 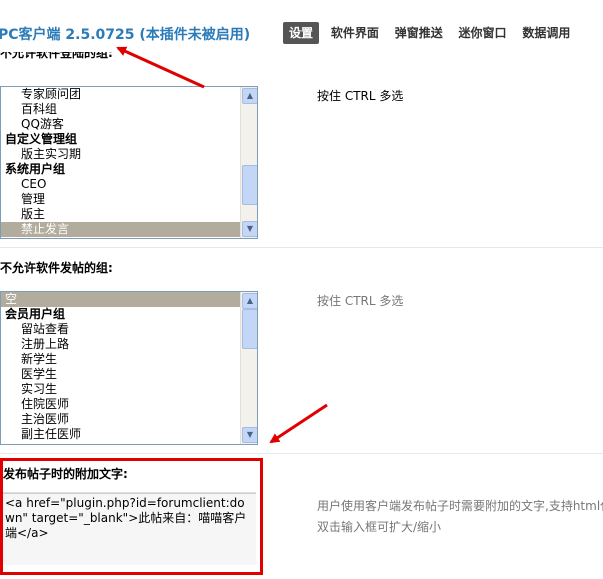 I want to click on list-option: 新学生, so click(x=120, y=359).